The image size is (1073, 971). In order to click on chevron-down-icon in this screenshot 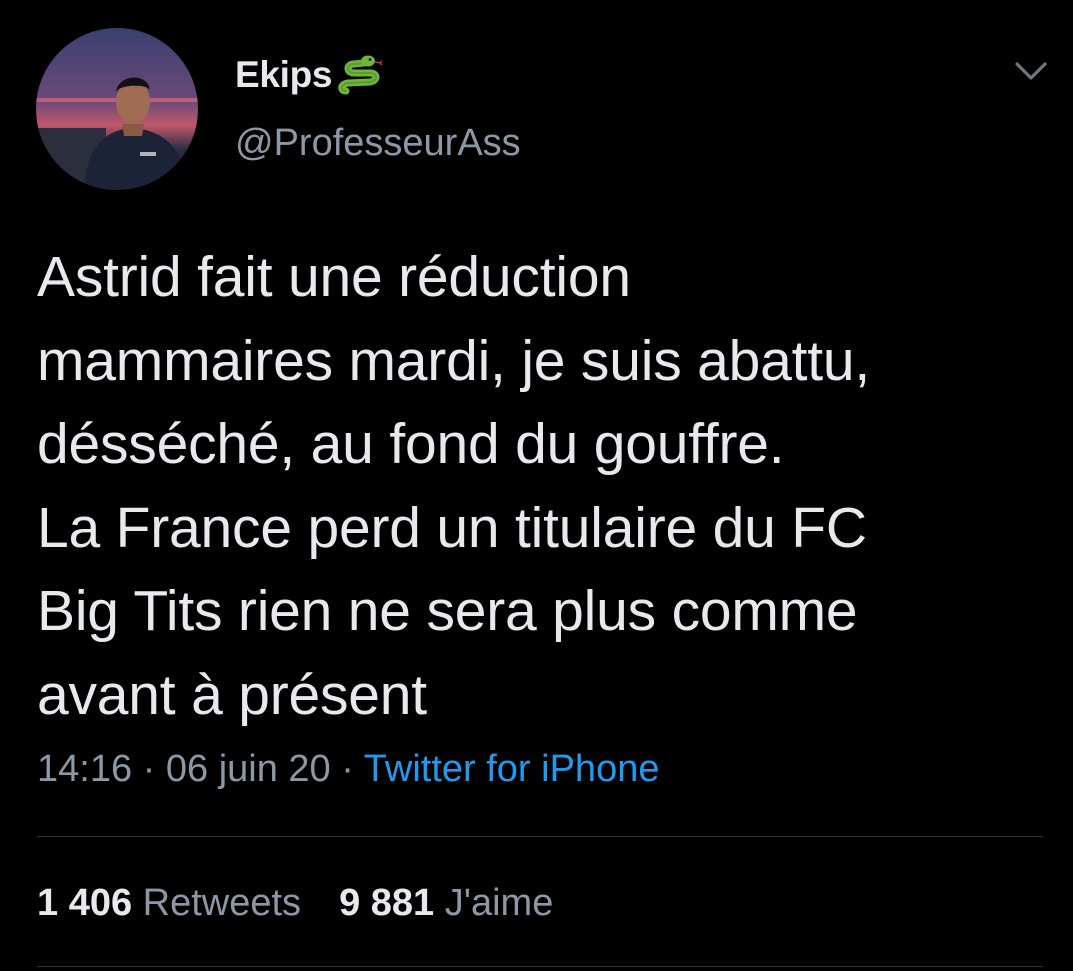, I will do `click(1031, 71)`.